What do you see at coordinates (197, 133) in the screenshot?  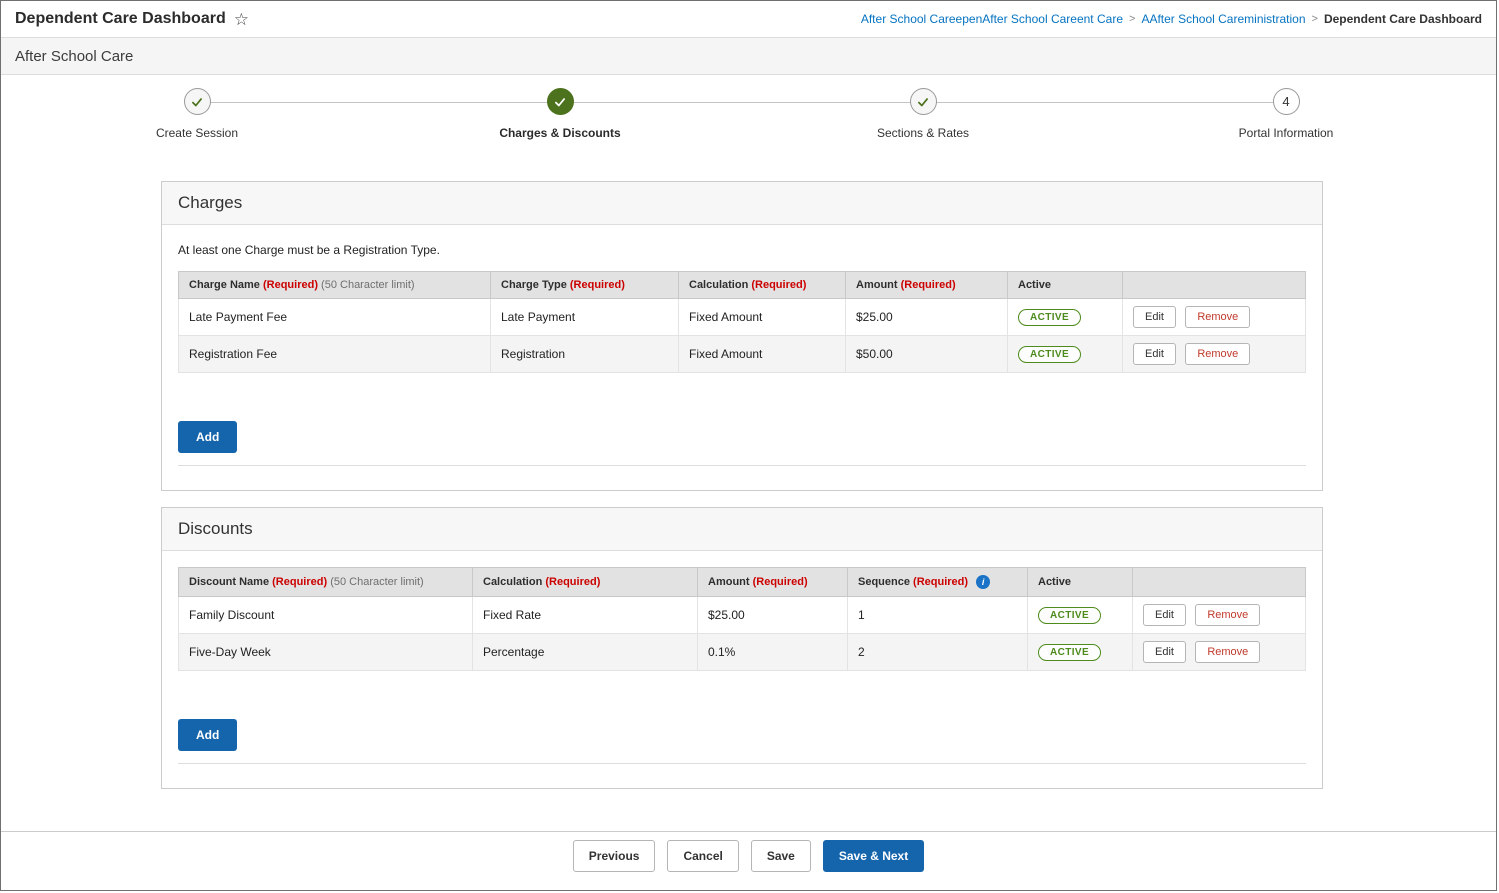 I see `step-label: Create Session` at bounding box center [197, 133].